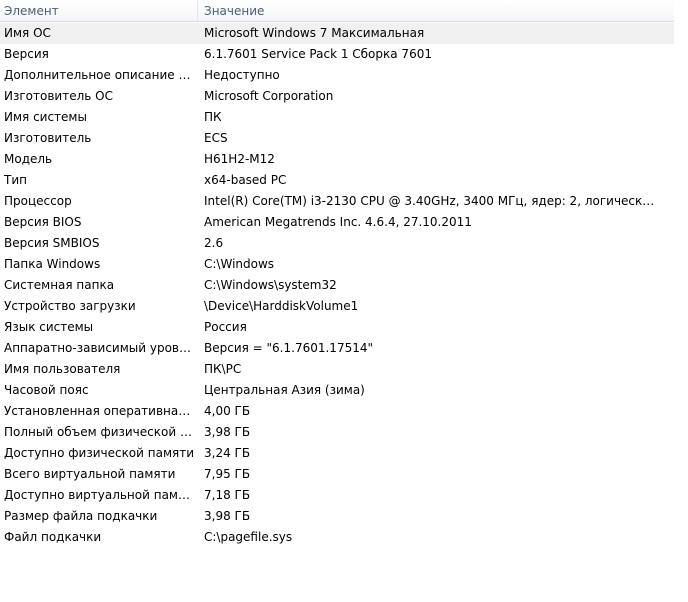 The width and height of the screenshot is (688, 602). What do you see at coordinates (242, 75) in the screenshot?
I see `row-element-value: Недоступно` at bounding box center [242, 75].